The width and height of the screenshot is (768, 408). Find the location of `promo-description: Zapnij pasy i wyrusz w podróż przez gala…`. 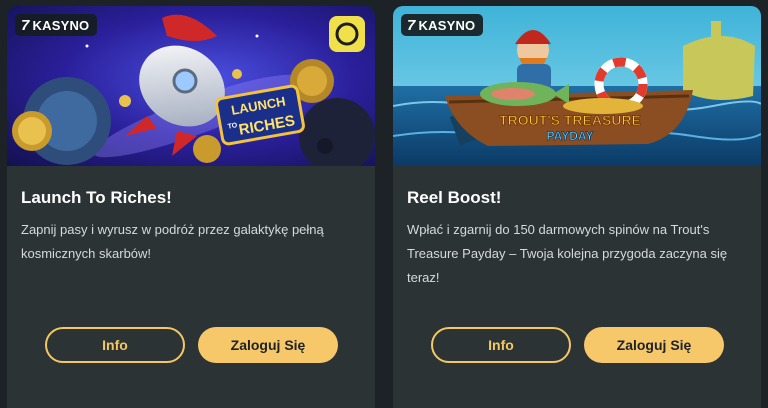

promo-description: Zapnij pasy i wyrusz w podróż przez gala… is located at coordinates (172, 241).